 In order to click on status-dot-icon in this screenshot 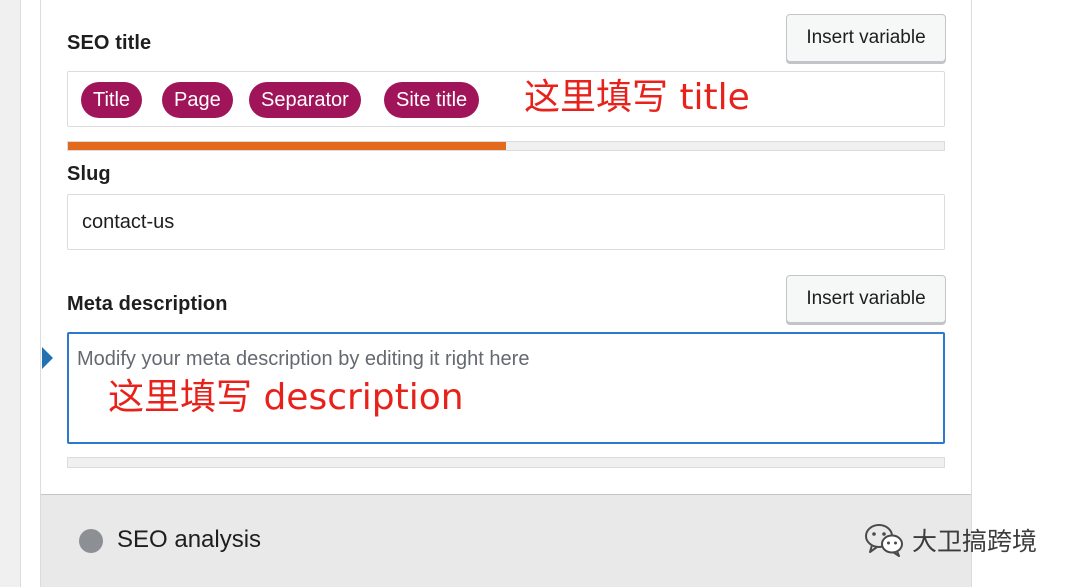, I will do `click(91, 541)`.